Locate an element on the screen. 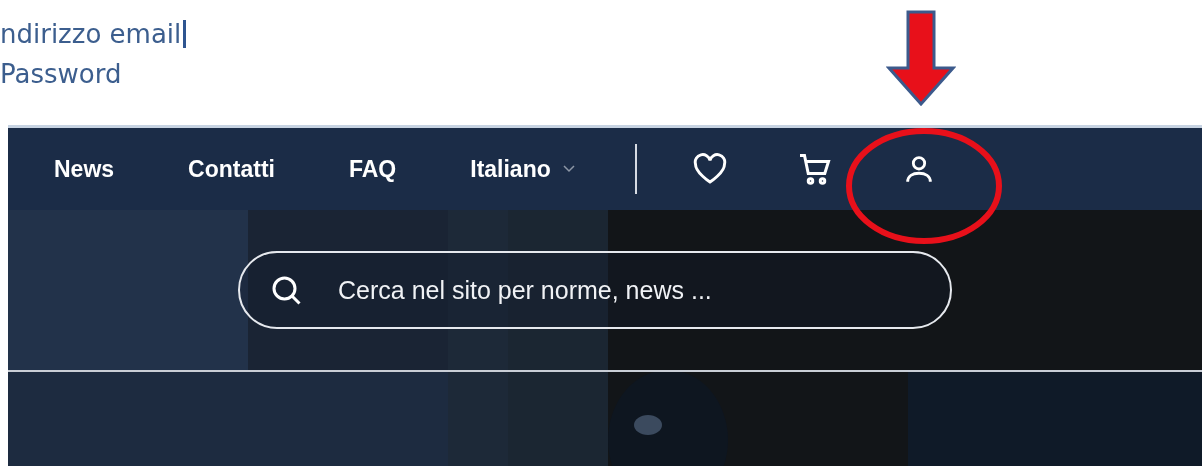 Image resolution: width=1202 pixels, height=466 pixels. heart-icon is located at coordinates (709, 169).